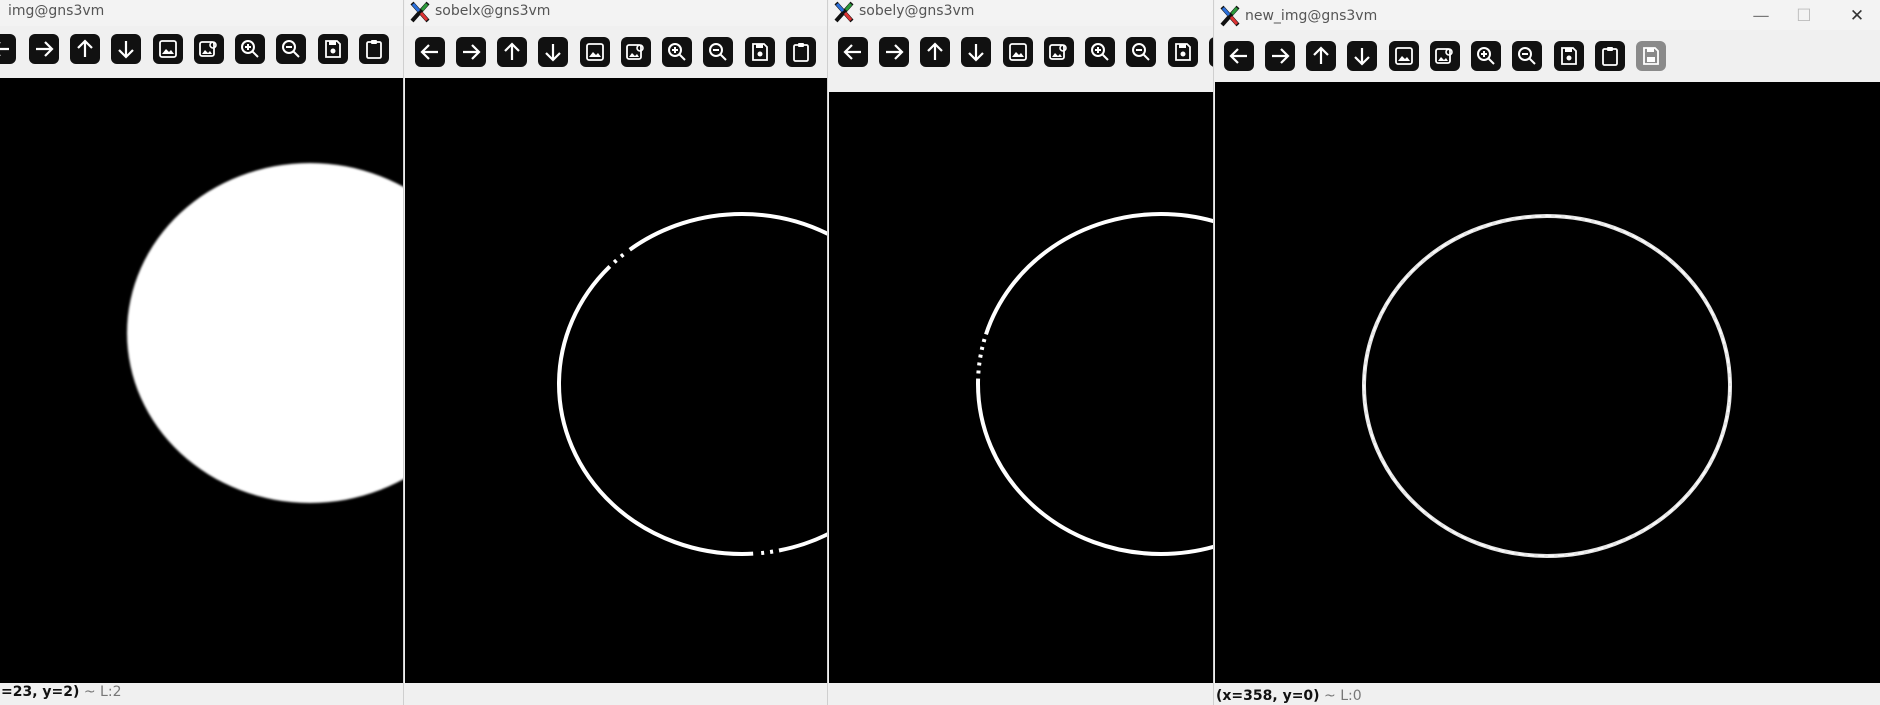 Image resolution: width=1880 pixels, height=705 pixels. Describe the element at coordinates (1268, 696) in the screenshot. I see `cursor-coordinates: (x=358, y=0)` at that location.